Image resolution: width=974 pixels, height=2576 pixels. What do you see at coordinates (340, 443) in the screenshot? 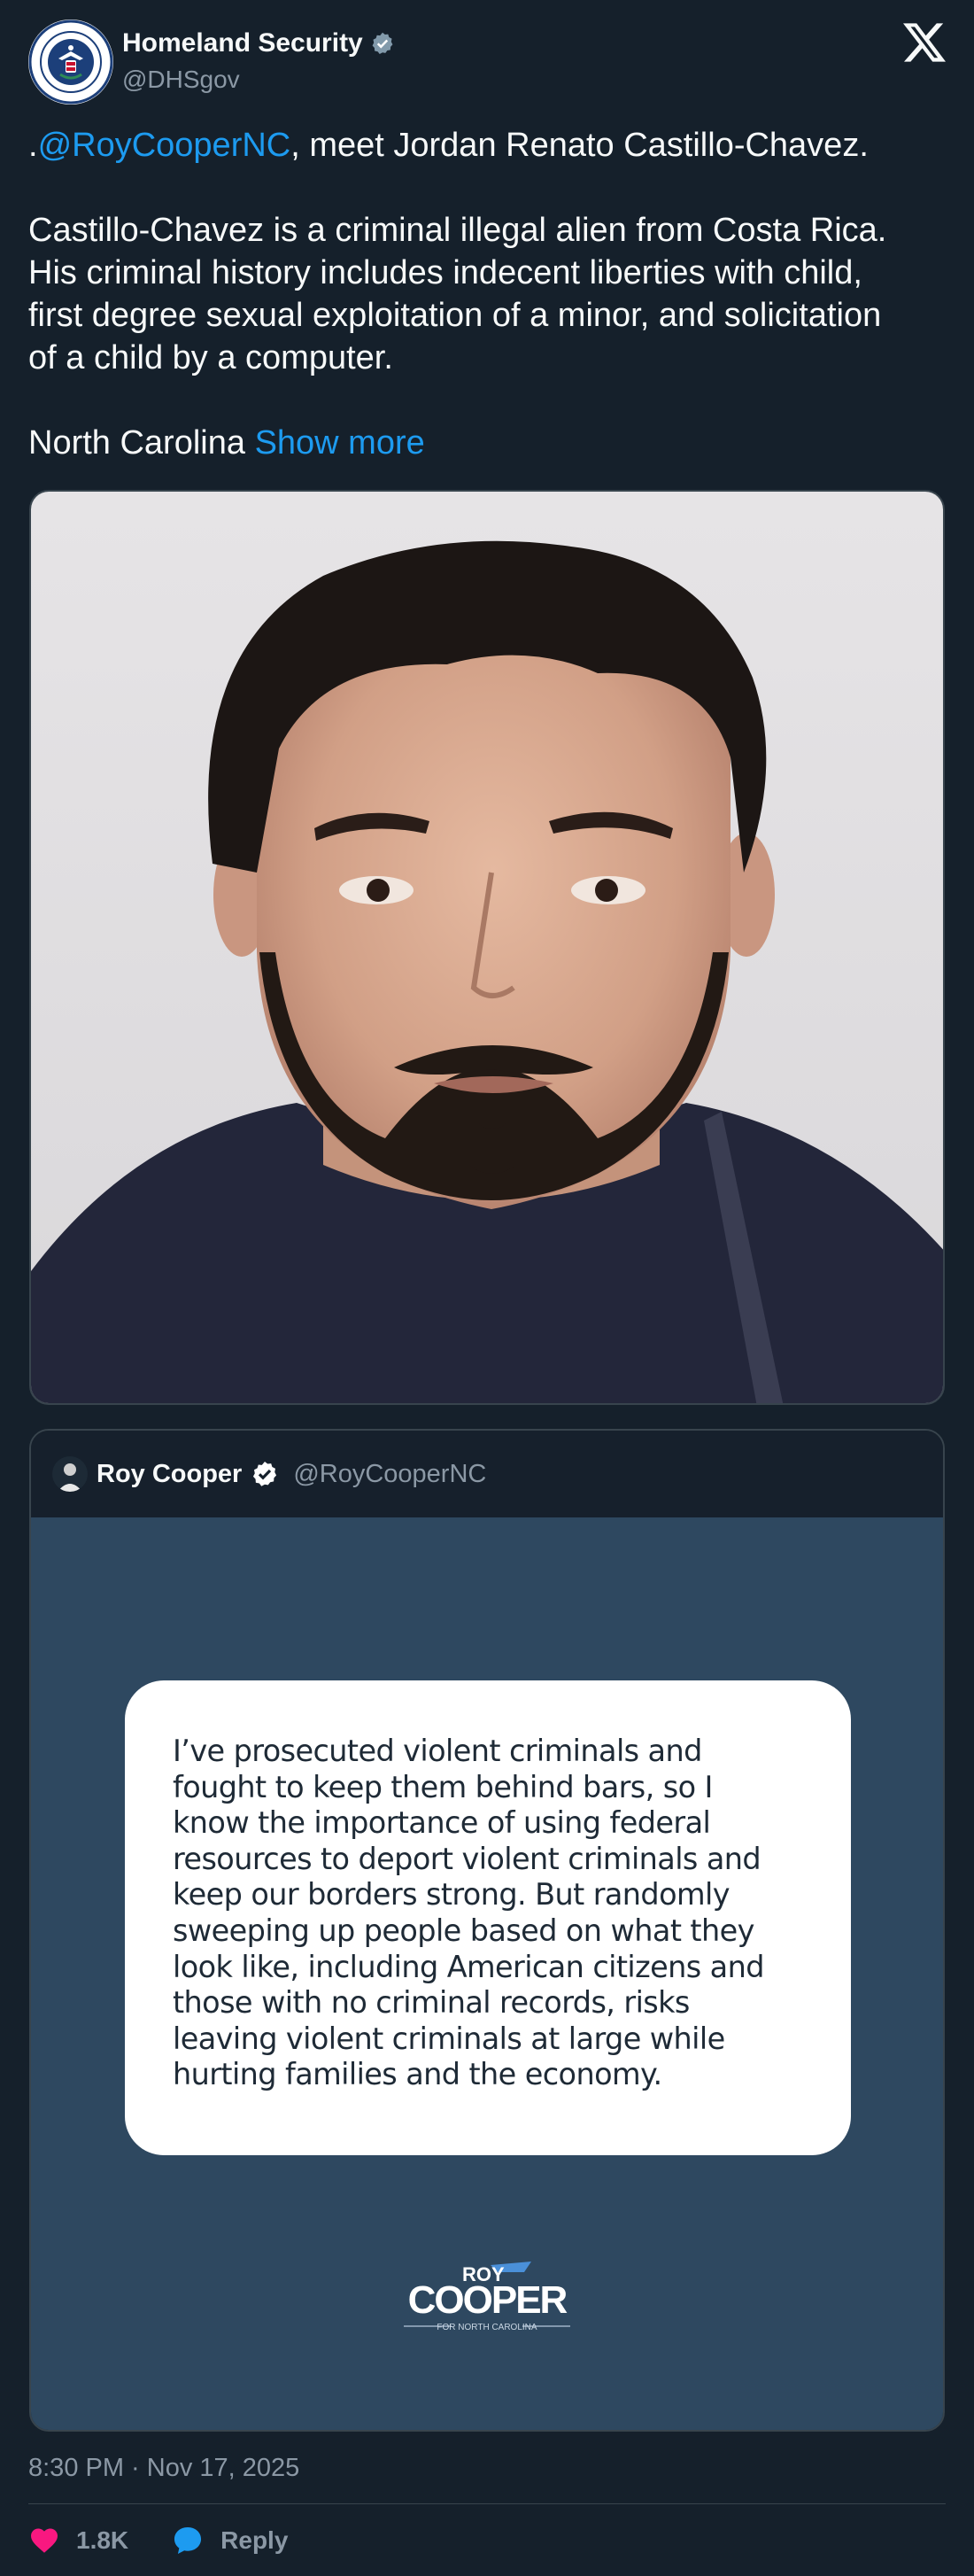
I see `show-more-link: Show more` at bounding box center [340, 443].